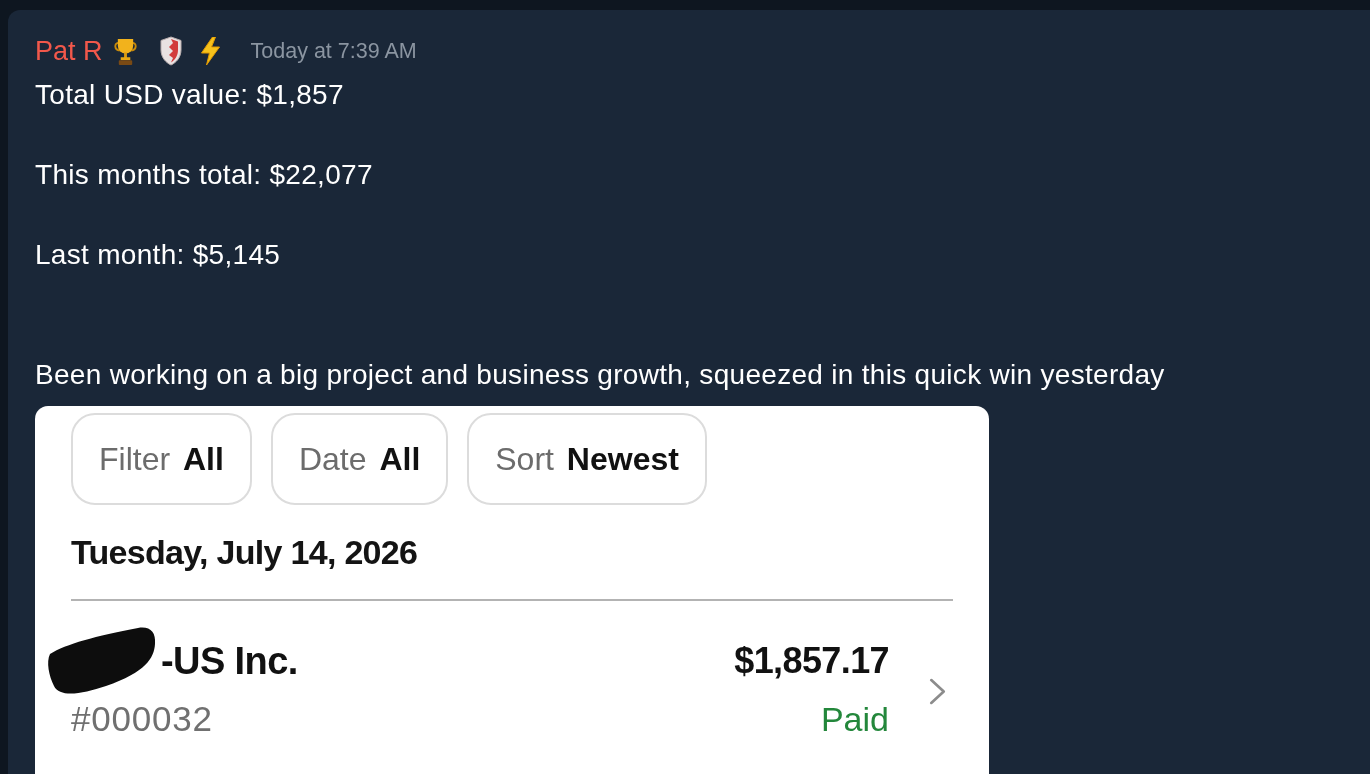  I want to click on payee-name: -US Inc., so click(229, 661).